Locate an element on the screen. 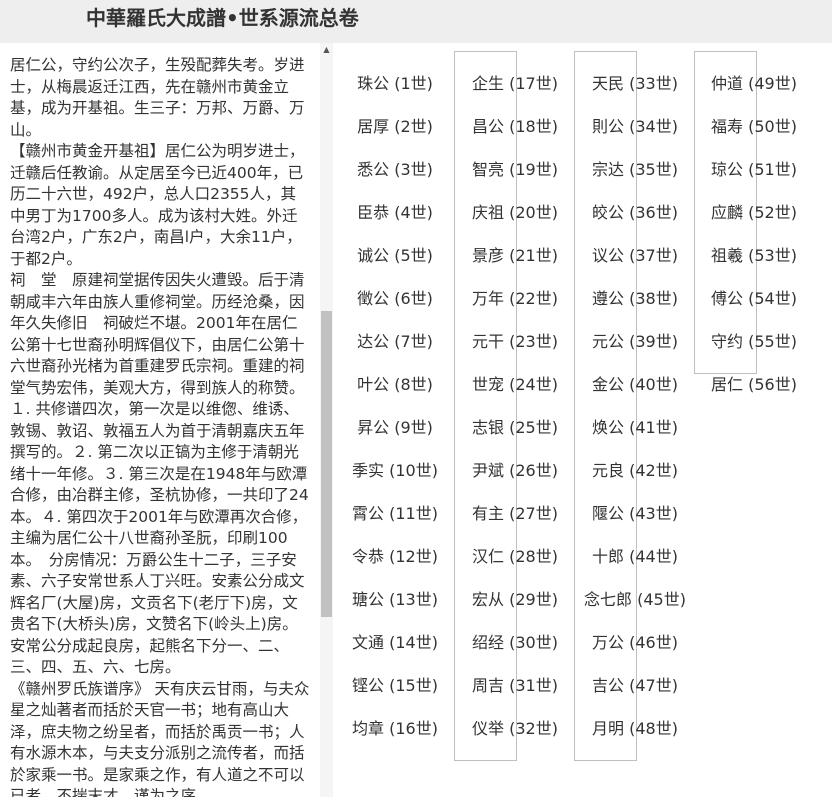 The height and width of the screenshot is (797, 832). generation-item: 宗达 (35世) is located at coordinates (635, 170).